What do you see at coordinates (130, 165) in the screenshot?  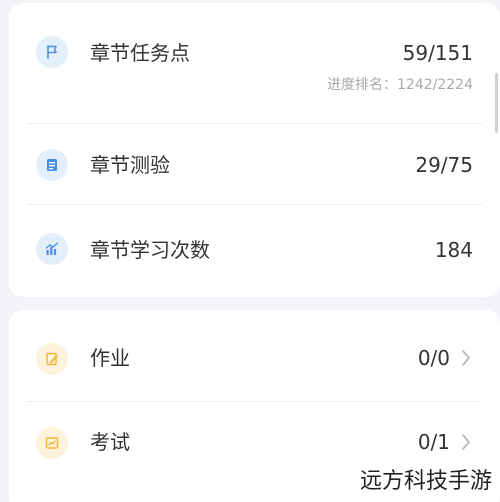 I see `chapter-quiz-label: 章节测验` at bounding box center [130, 165].